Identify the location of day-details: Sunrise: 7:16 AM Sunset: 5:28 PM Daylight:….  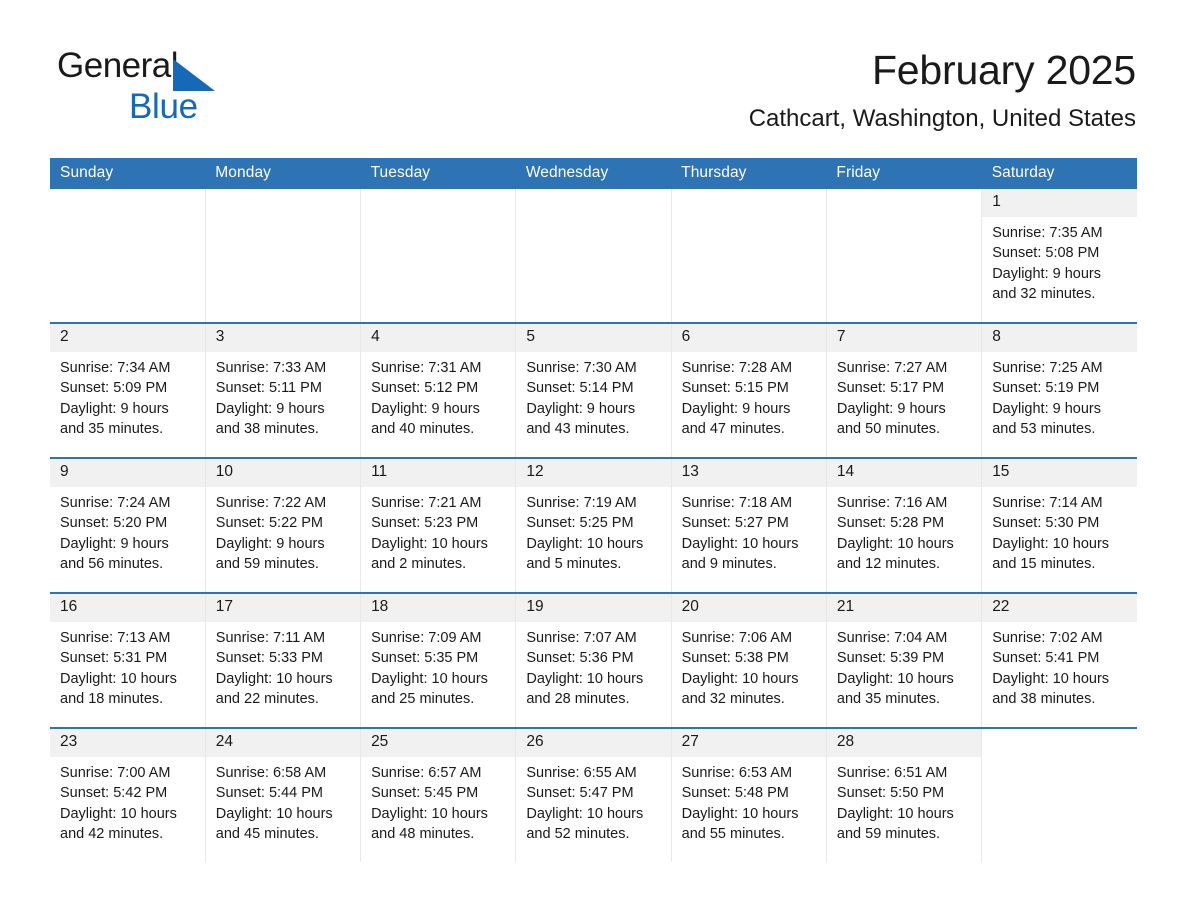
(904, 530).